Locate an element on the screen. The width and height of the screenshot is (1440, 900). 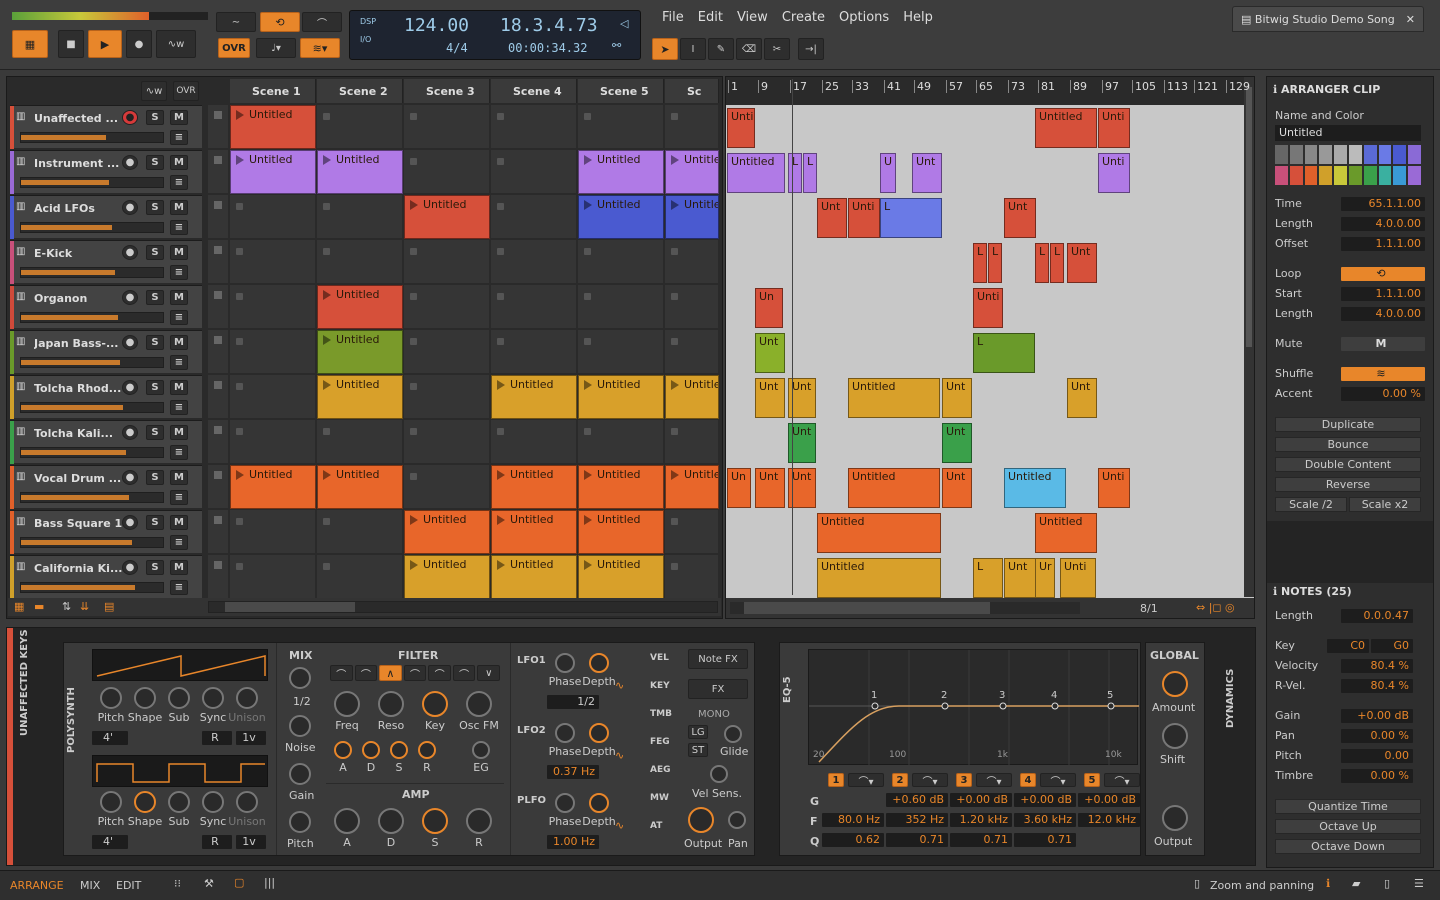
tempo-display: 124.00 is located at coordinates (436, 25).